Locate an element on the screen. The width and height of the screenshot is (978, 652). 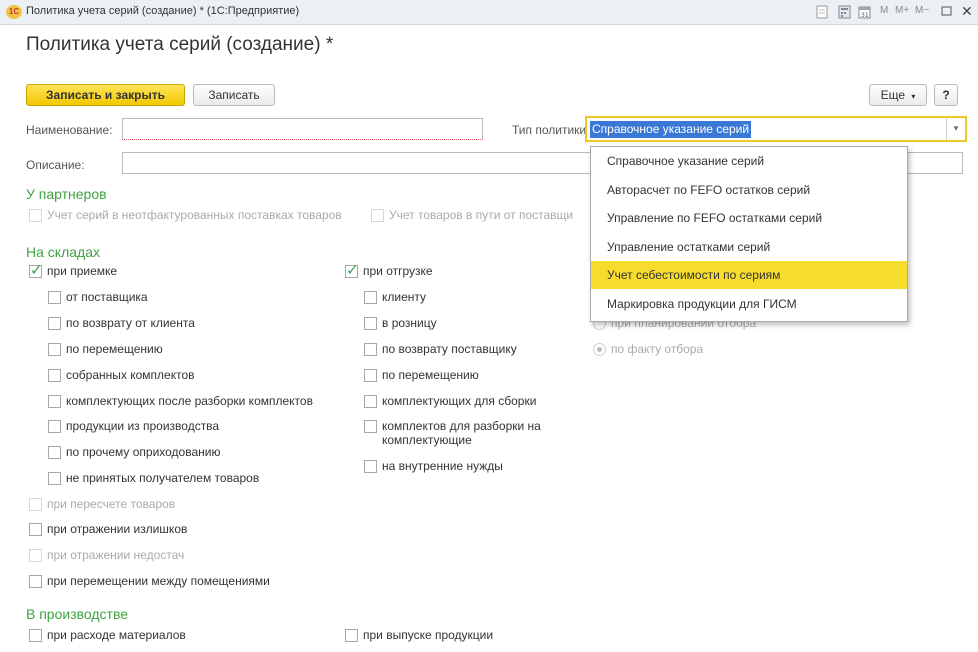
checkbox-on-shipment: при отгрузке is located at coordinates (445, 270).